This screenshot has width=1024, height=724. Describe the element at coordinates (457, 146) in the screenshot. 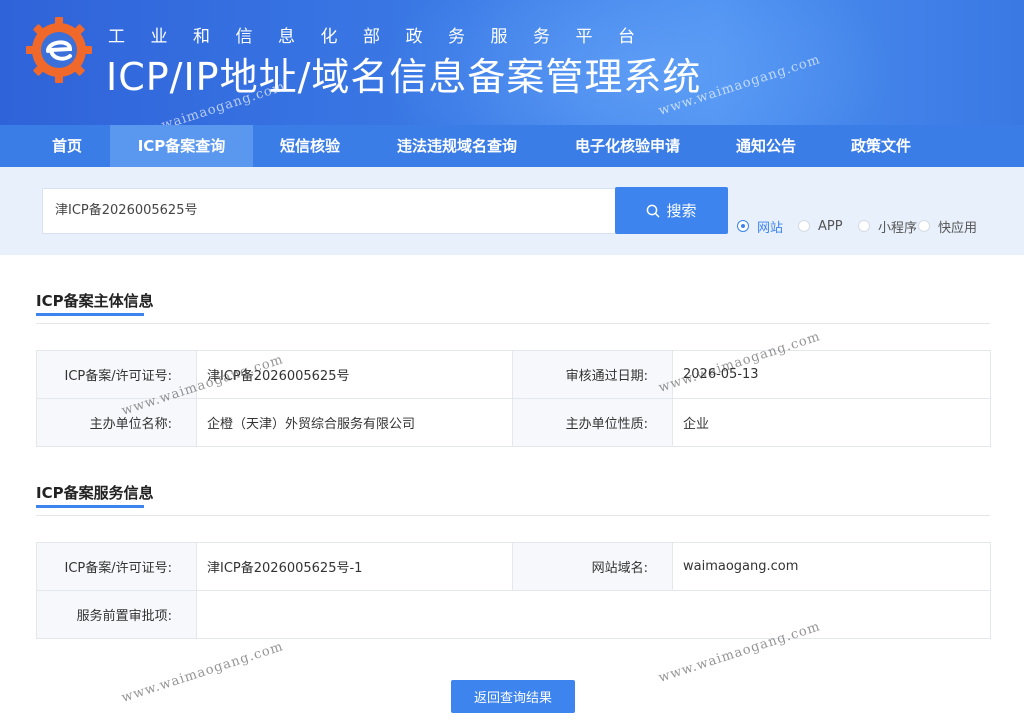

I see `nav-illegal-domain-query: 违法违规域名查询` at that location.